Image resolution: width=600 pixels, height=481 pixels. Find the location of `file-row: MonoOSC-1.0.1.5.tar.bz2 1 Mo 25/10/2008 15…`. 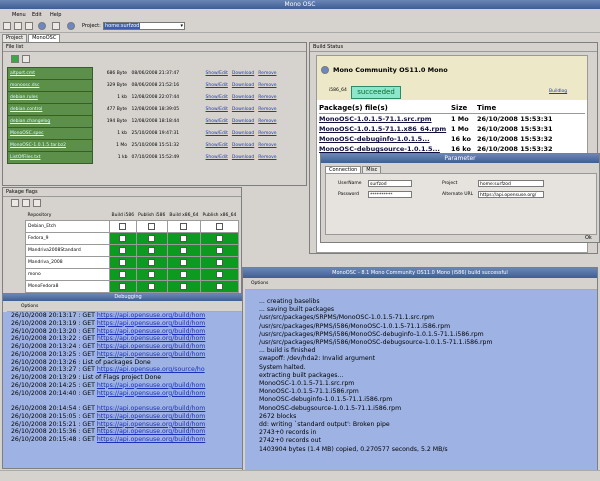

file-row: MonoOSC-1.0.1.5.tar.bz2 1 Mo 25/10/2008 15… is located at coordinates (143, 145).